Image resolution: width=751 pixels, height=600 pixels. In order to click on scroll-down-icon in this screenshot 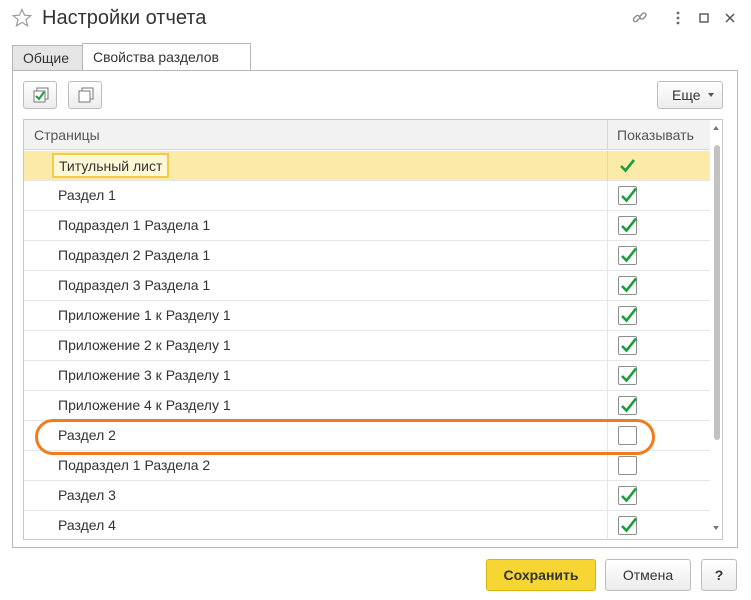, I will do `click(716, 528)`.